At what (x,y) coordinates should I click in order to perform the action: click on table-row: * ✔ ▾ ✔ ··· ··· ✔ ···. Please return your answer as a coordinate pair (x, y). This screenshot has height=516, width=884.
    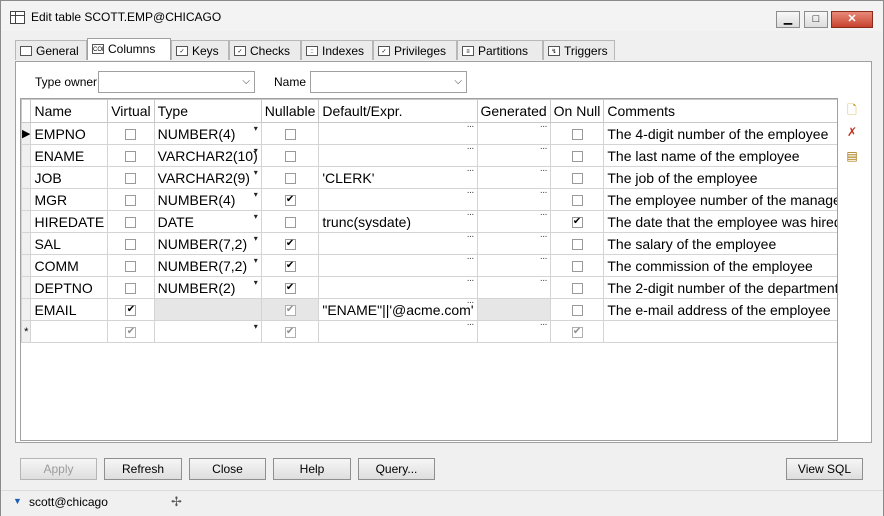
    Looking at the image, I should click on (429, 331).